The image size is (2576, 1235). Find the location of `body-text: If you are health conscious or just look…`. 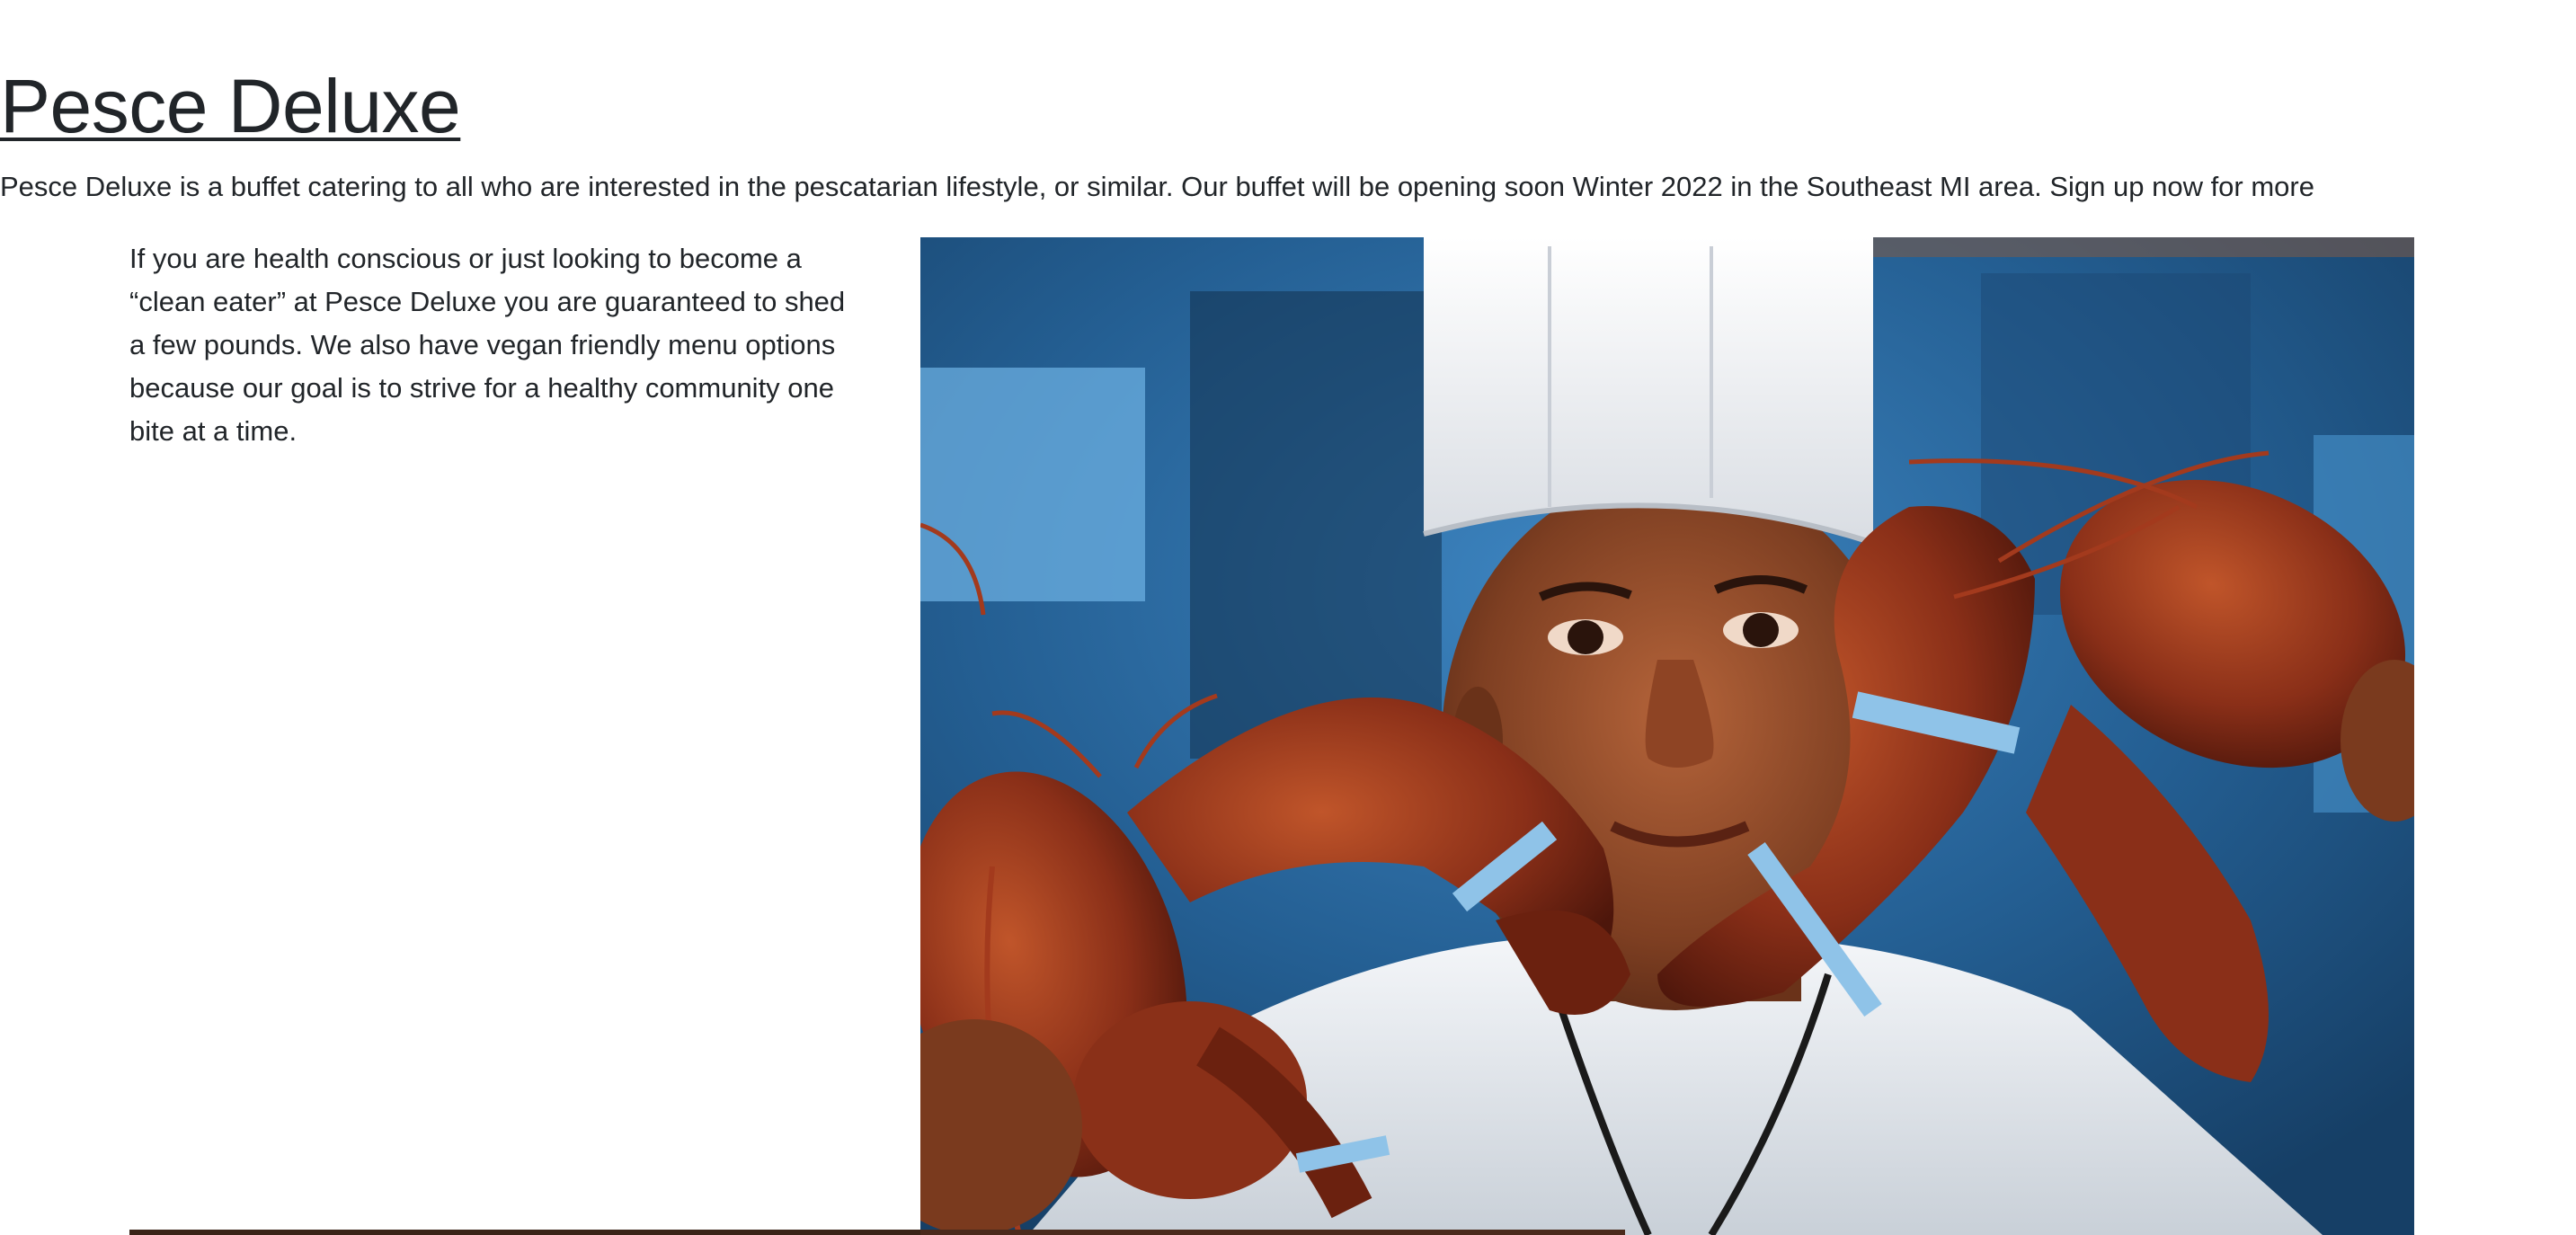

body-text: If you are health conscious or just look… is located at coordinates (488, 345).